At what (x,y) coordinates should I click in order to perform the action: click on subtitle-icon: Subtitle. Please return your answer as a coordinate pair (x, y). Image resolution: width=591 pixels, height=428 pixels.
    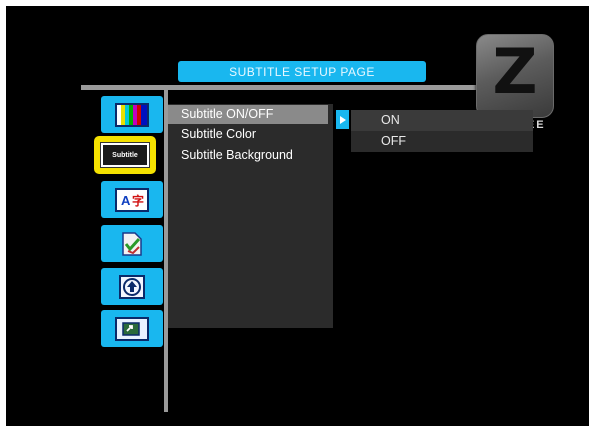
    Looking at the image, I should click on (125, 155).